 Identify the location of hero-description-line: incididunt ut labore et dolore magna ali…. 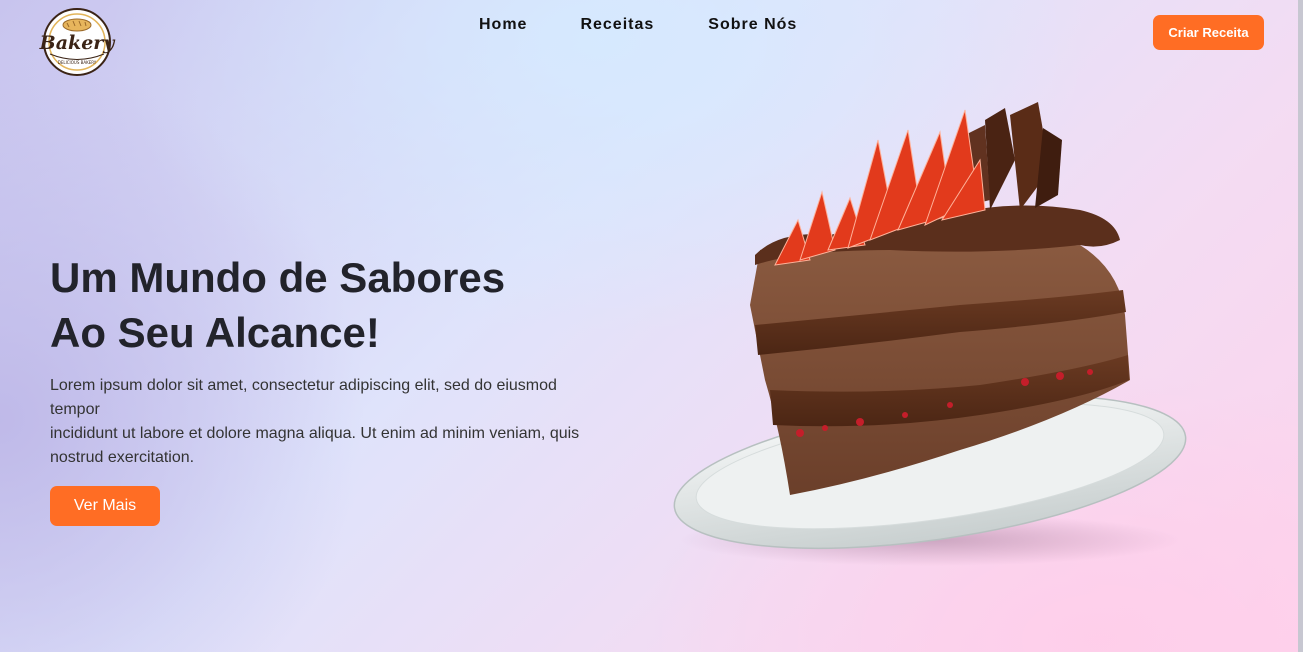
(315, 433).